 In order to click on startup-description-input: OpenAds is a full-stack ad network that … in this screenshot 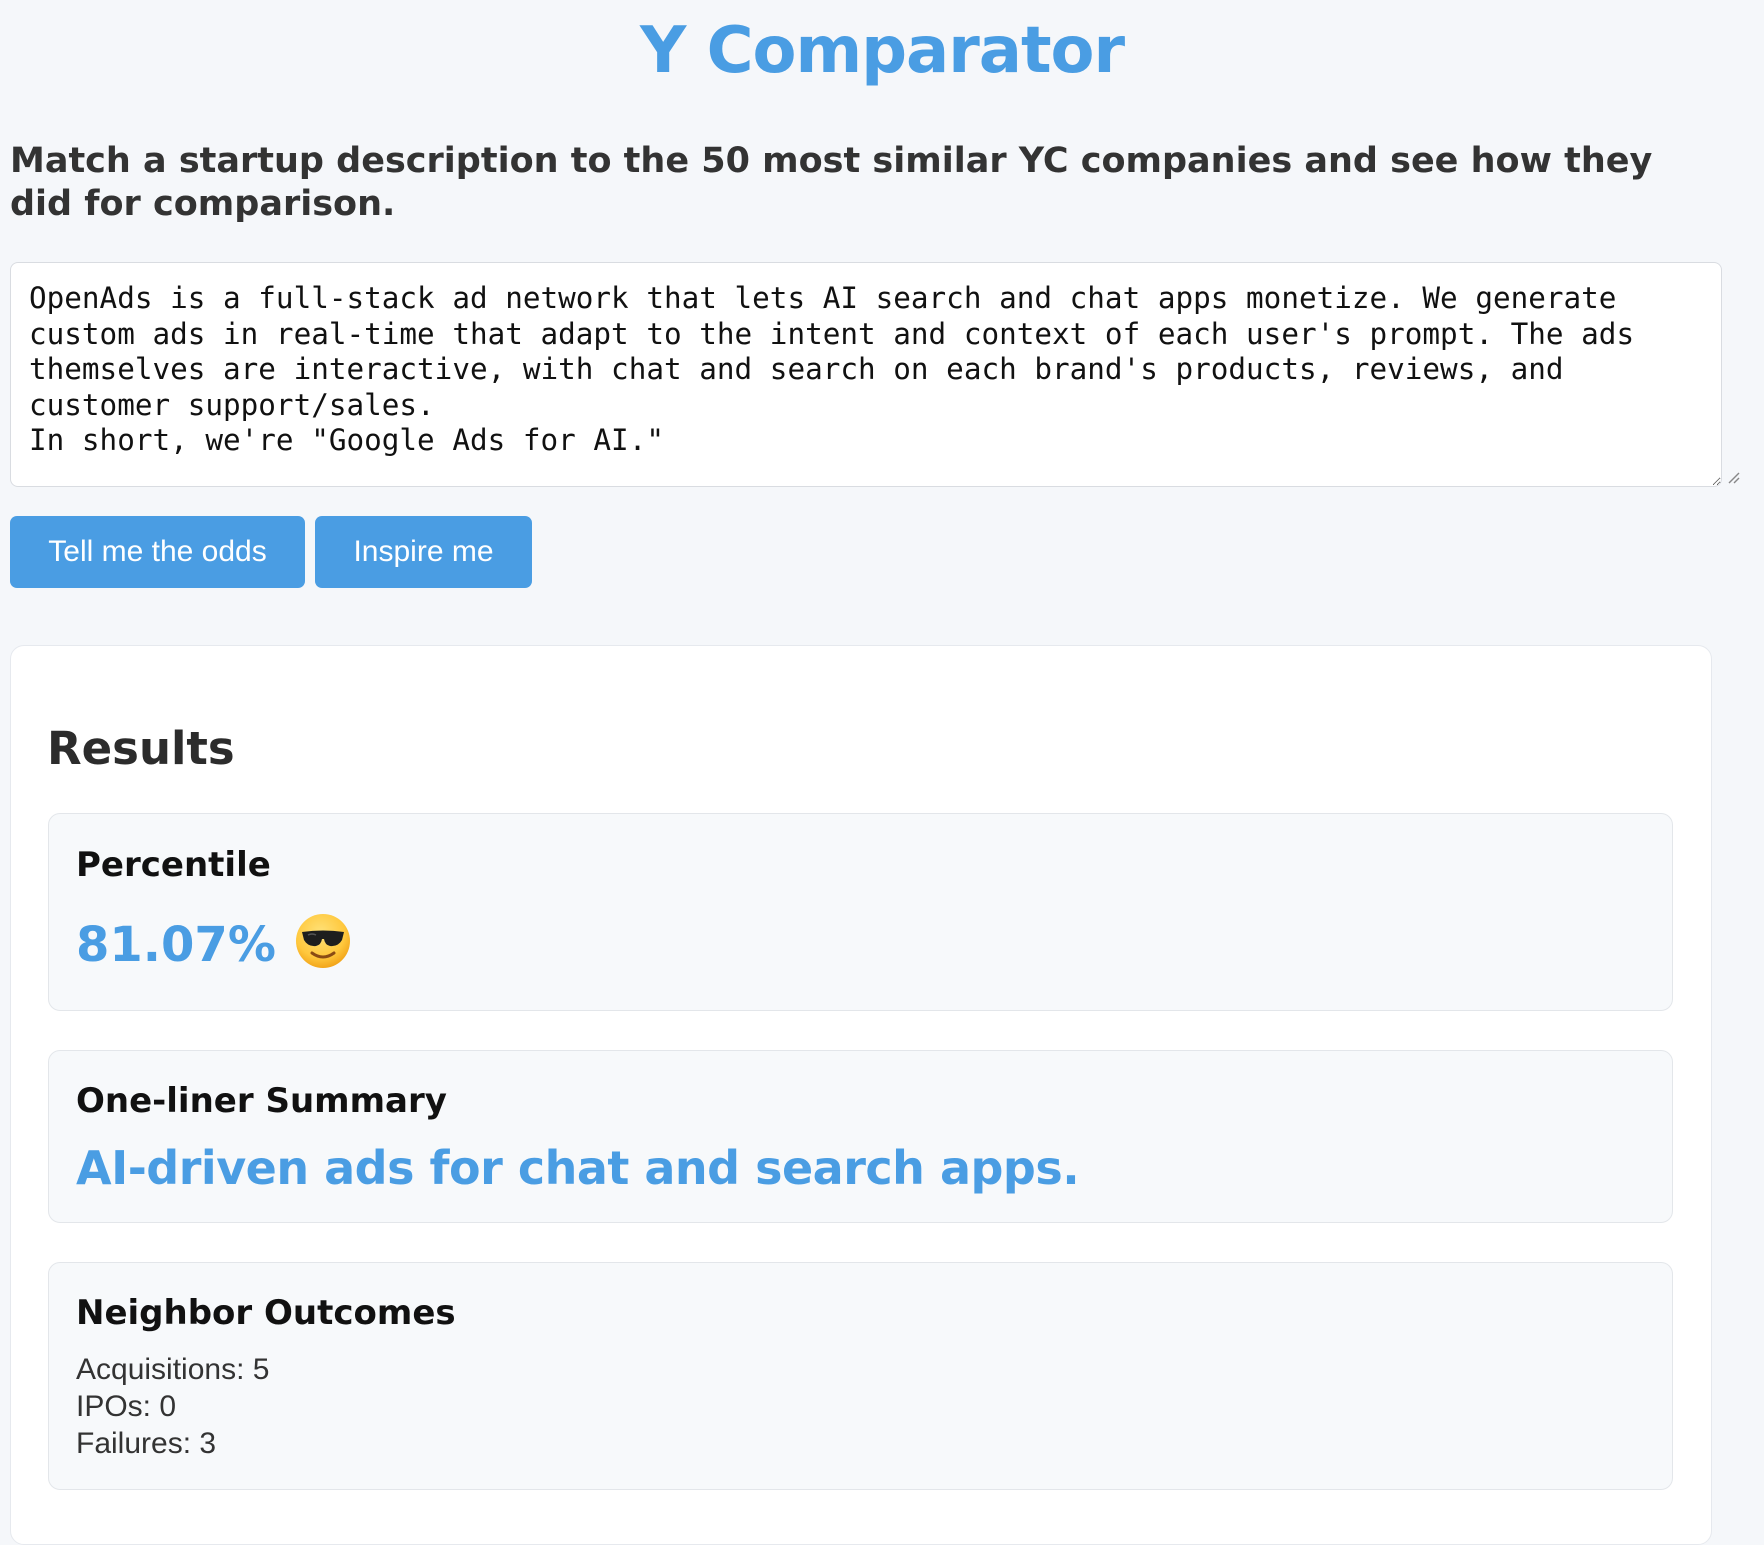, I will do `click(866, 374)`.